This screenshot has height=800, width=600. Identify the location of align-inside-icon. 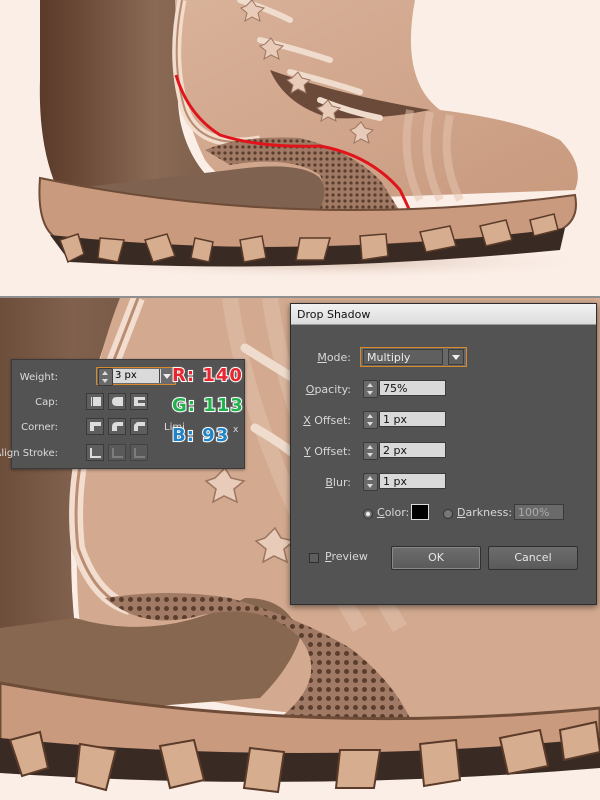
(117, 453).